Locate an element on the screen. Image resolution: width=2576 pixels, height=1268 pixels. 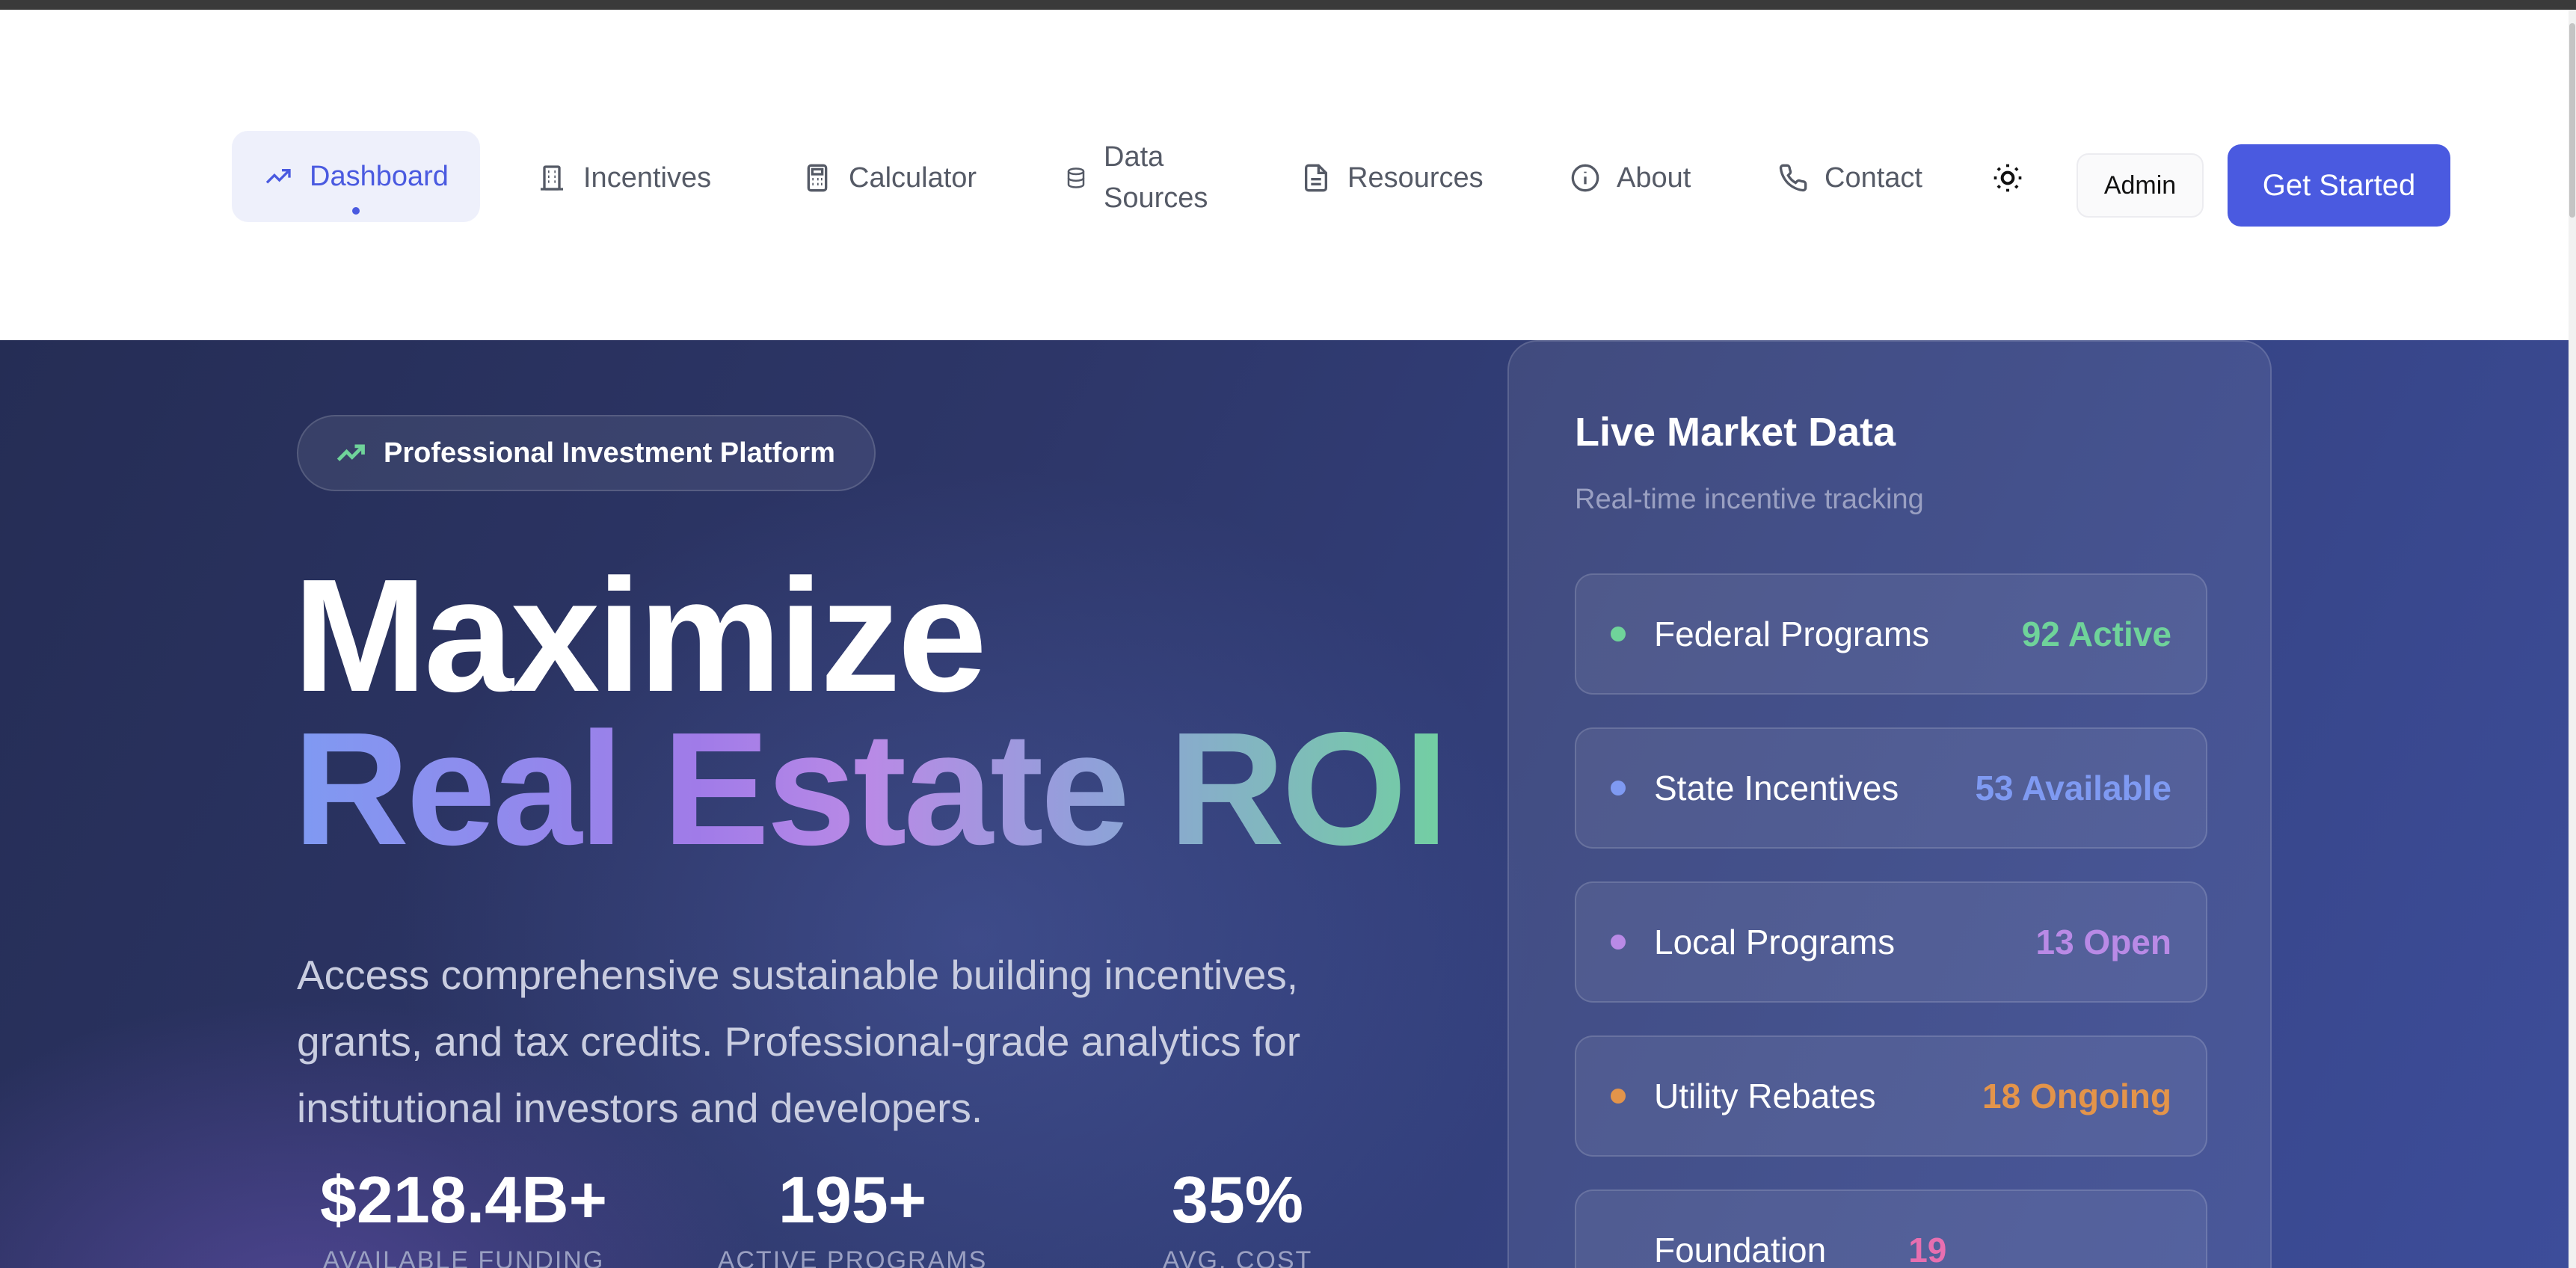
info-icon is located at coordinates (1585, 178).